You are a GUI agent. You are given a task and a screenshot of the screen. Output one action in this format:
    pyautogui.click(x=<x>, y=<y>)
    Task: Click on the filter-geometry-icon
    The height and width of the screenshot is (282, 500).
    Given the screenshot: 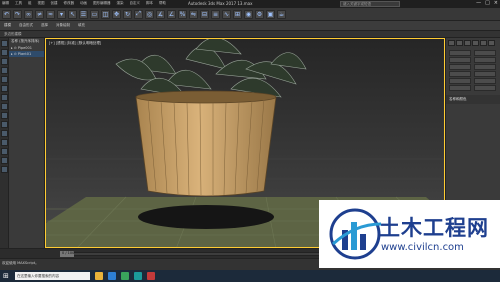 What is the action you would take?
    pyautogui.click(x=4, y=43)
    